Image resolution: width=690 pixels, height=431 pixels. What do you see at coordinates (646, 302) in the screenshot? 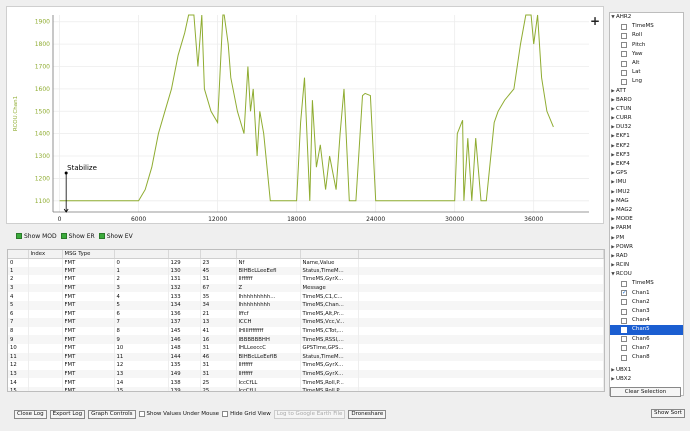
I see `tree-item-chan2: Chan2` at bounding box center [646, 302].